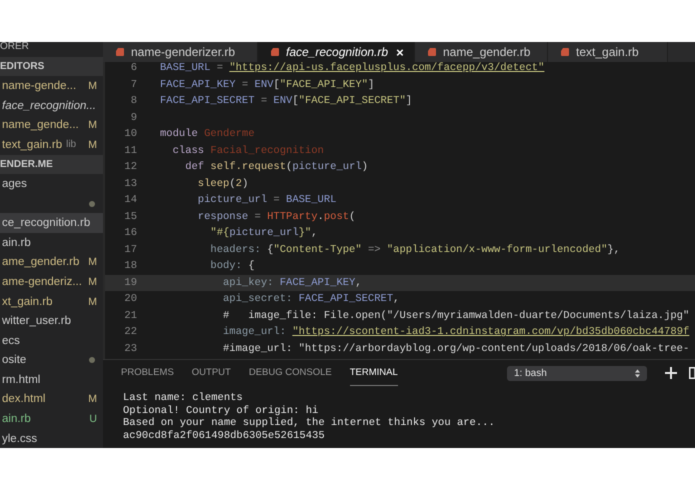 This screenshot has height=494, width=695. Describe the element at coordinates (456, 332) in the screenshot. I see `code-line: image_url: "https://scontent-iad3-1.cdninstagram.com/vp/bd35db060cbc44789f` at that location.